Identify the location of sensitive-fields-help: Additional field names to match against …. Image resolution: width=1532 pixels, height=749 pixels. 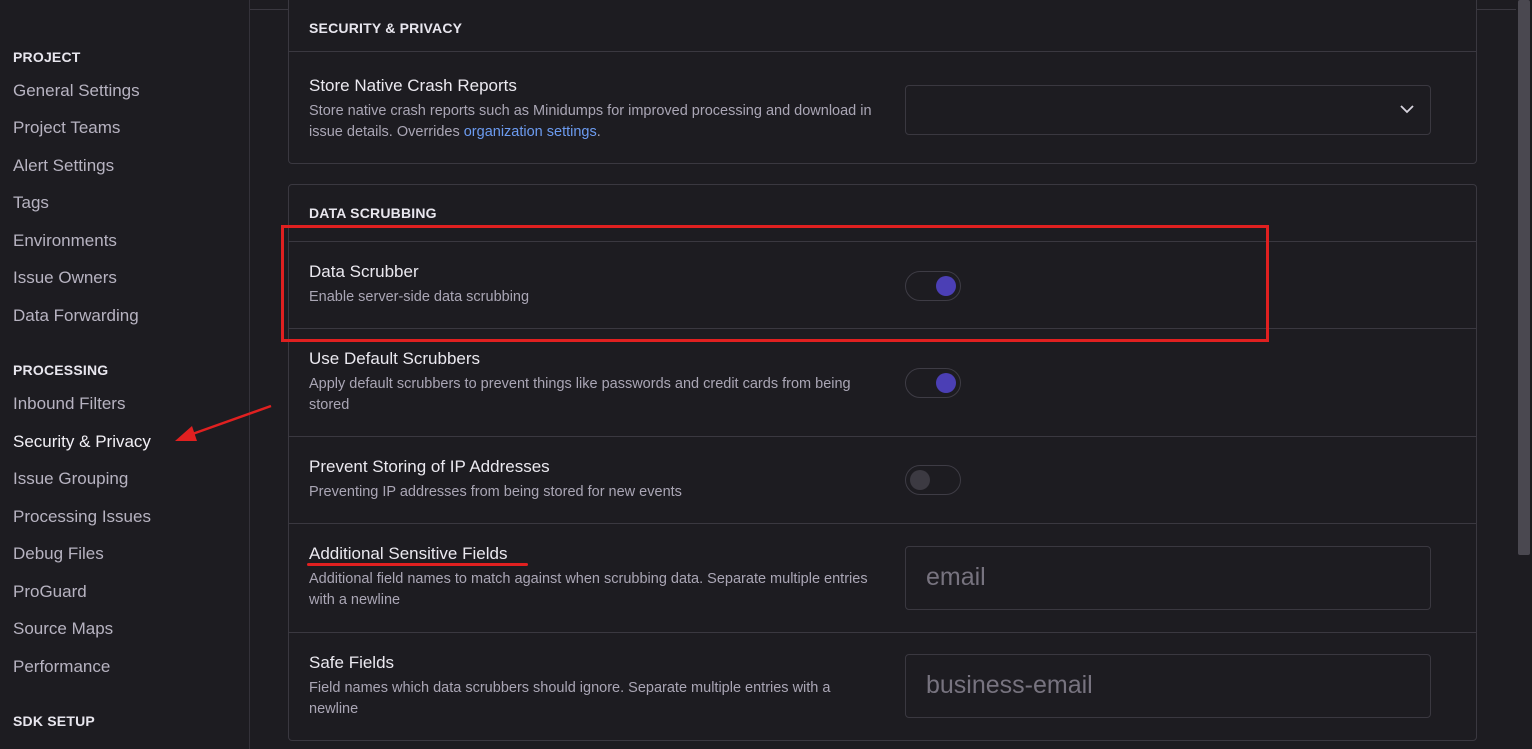
(588, 589).